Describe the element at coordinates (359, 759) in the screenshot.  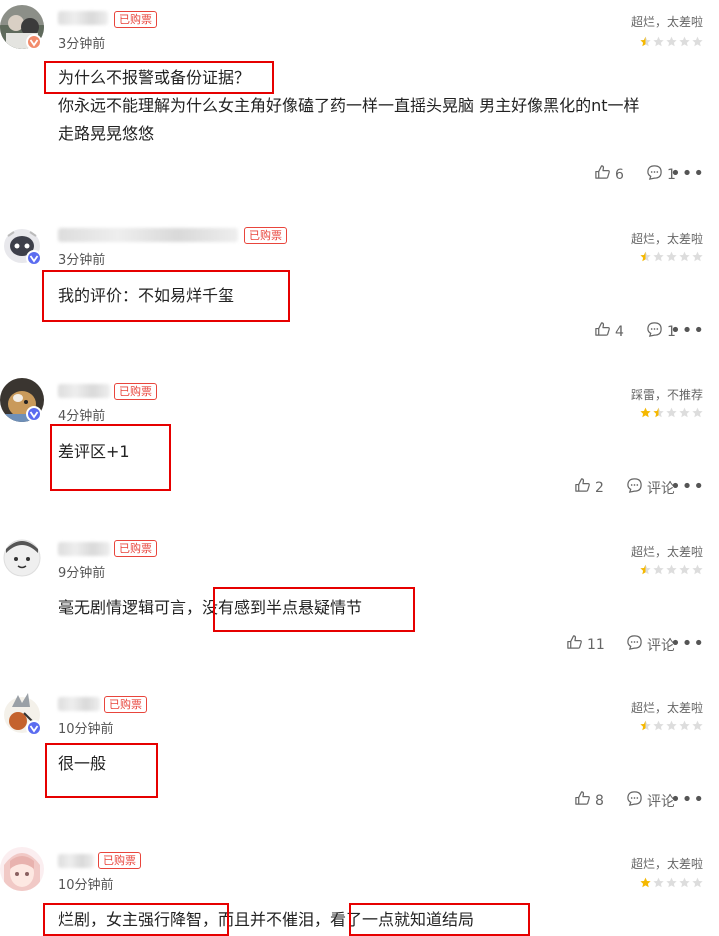
I see `review-card: 已购票 10分钟前 超烂，太差啦 很一般 8 评论 •••` at that location.